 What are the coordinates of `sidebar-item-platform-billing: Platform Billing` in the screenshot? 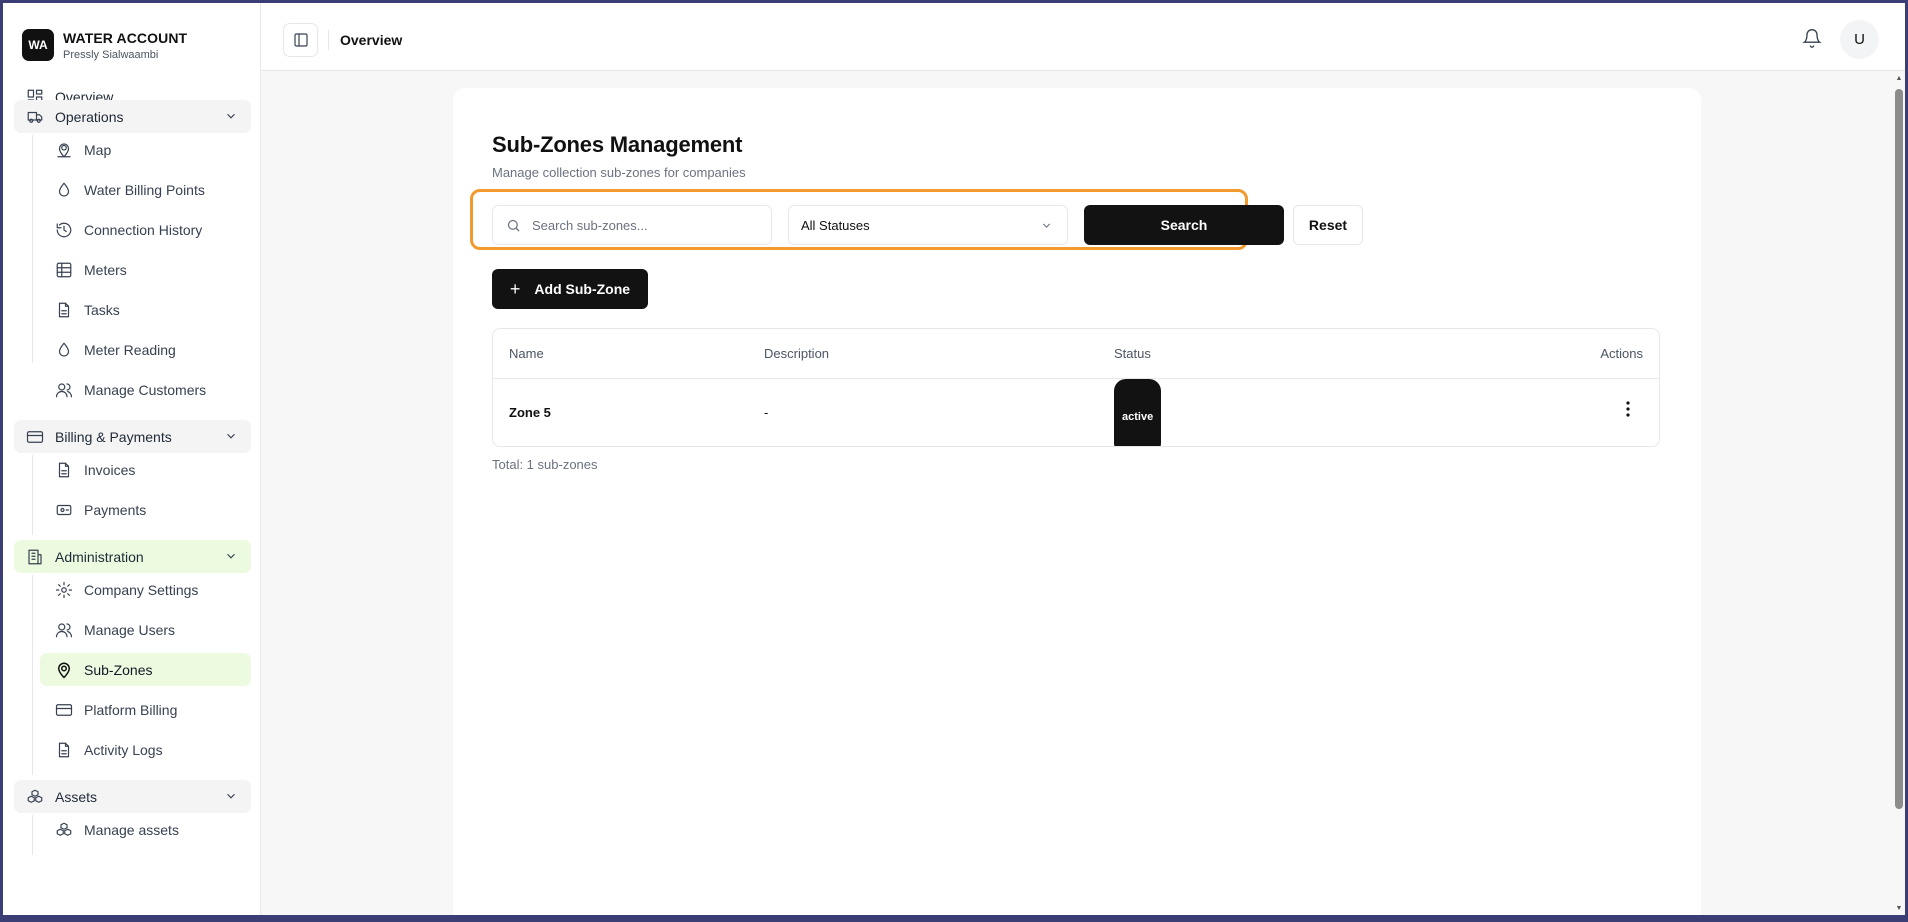 It's located at (145, 709).